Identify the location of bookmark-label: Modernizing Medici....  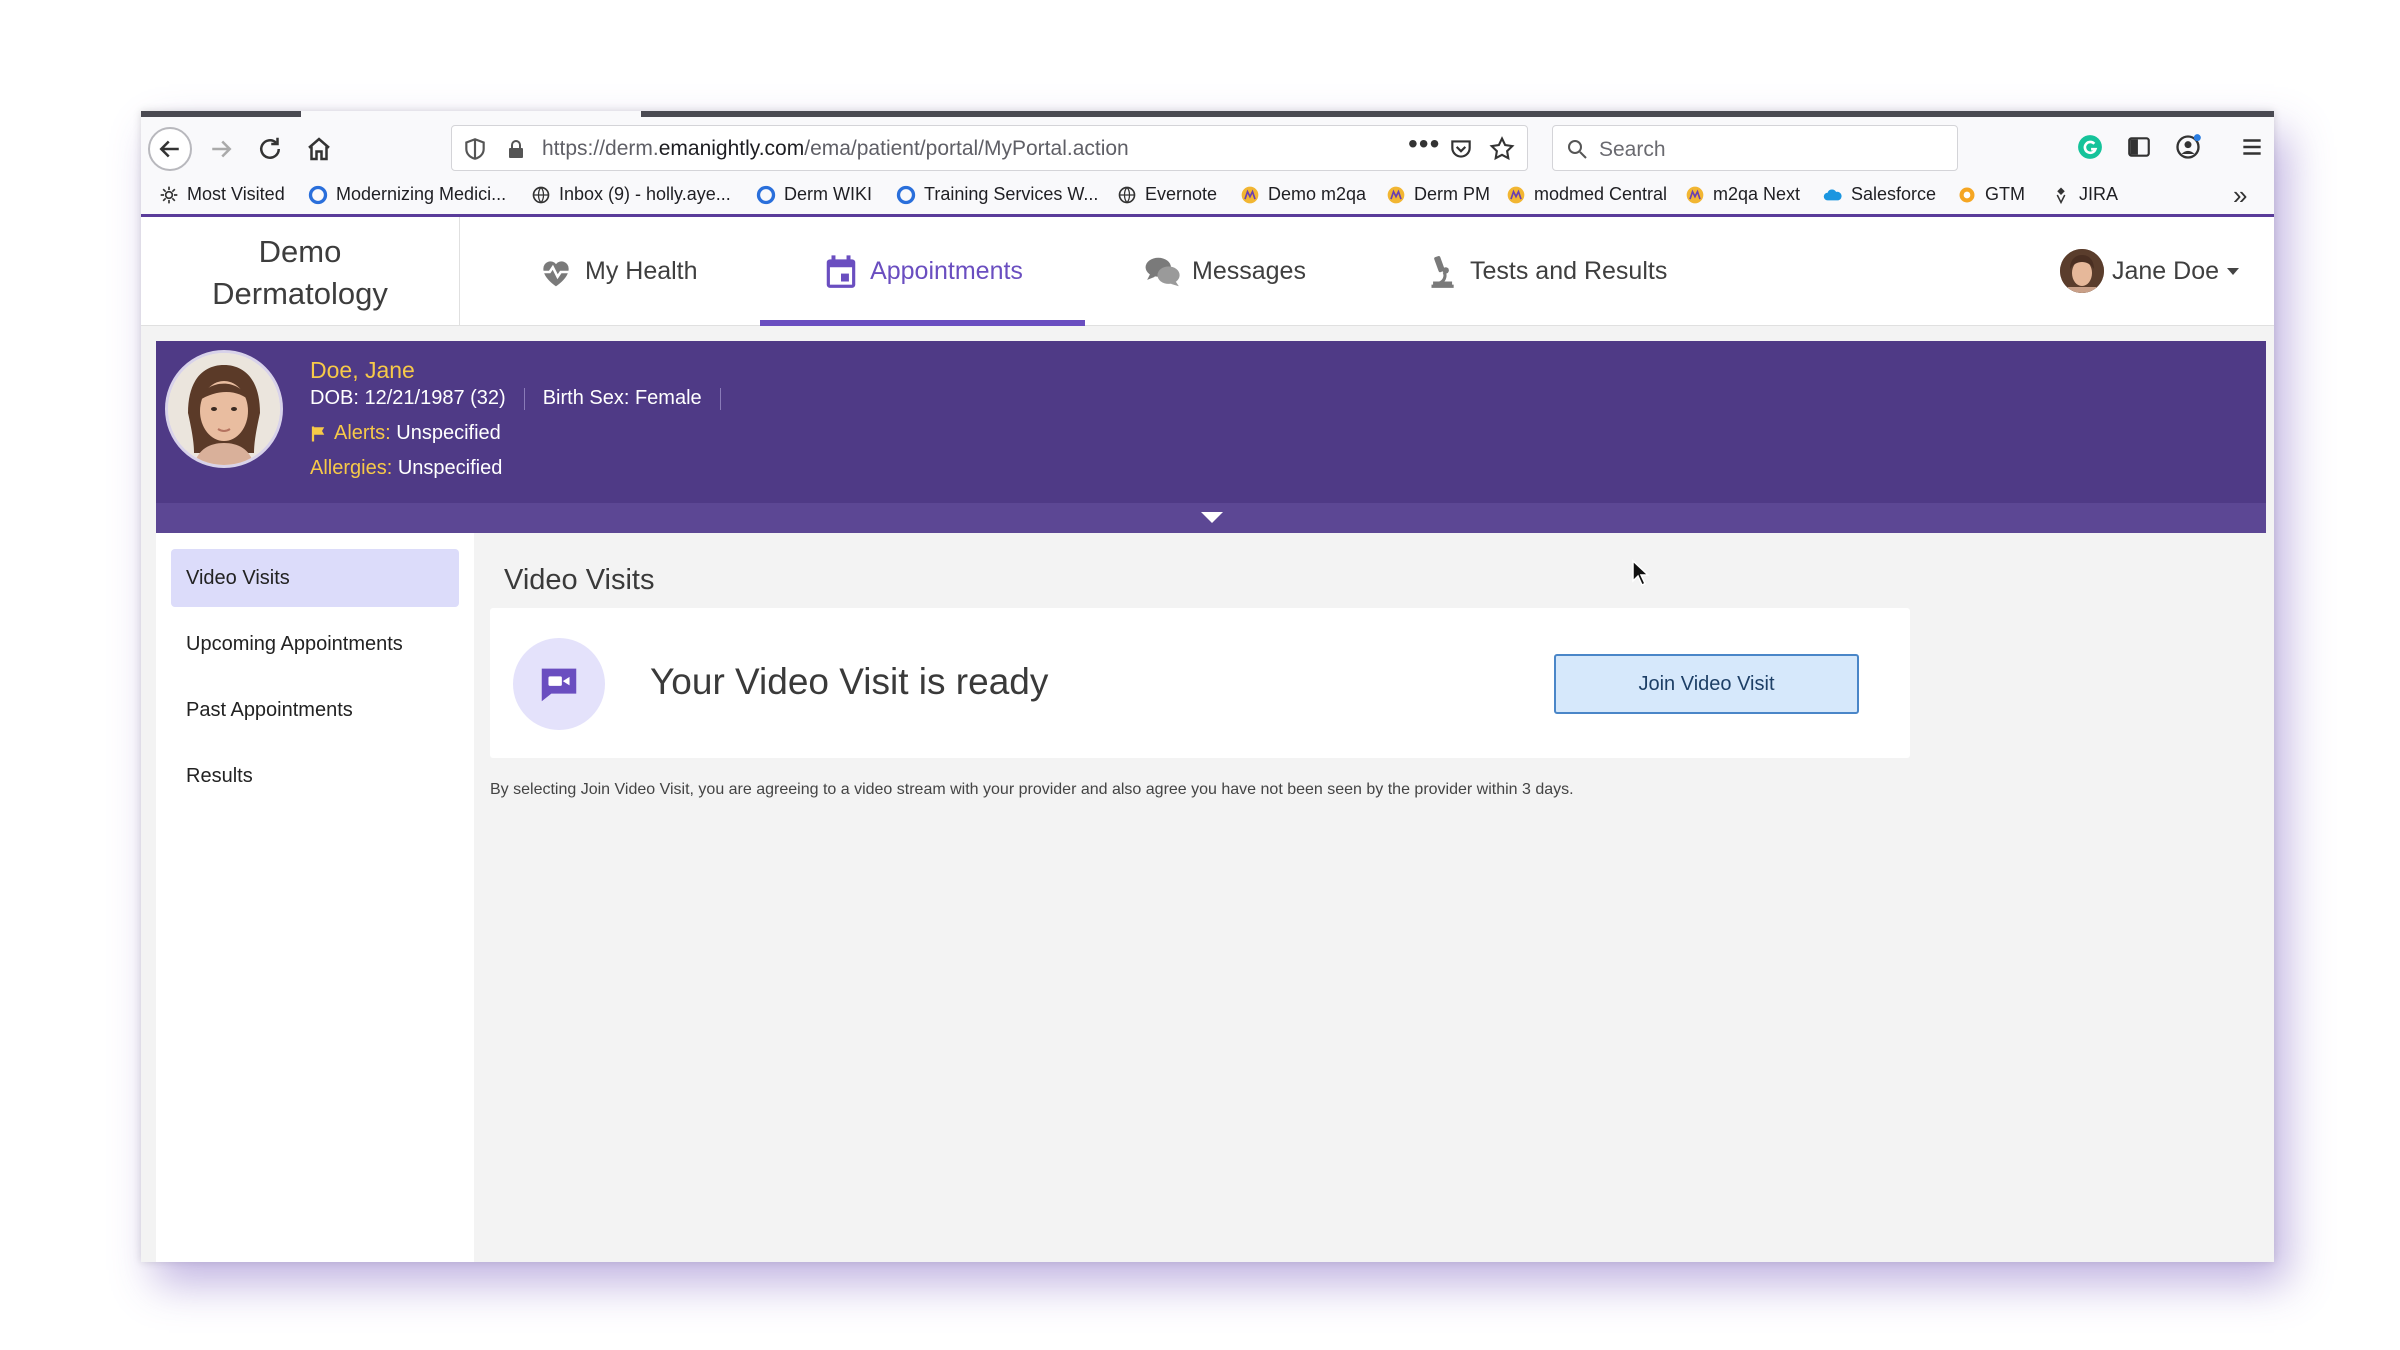
(421, 194).